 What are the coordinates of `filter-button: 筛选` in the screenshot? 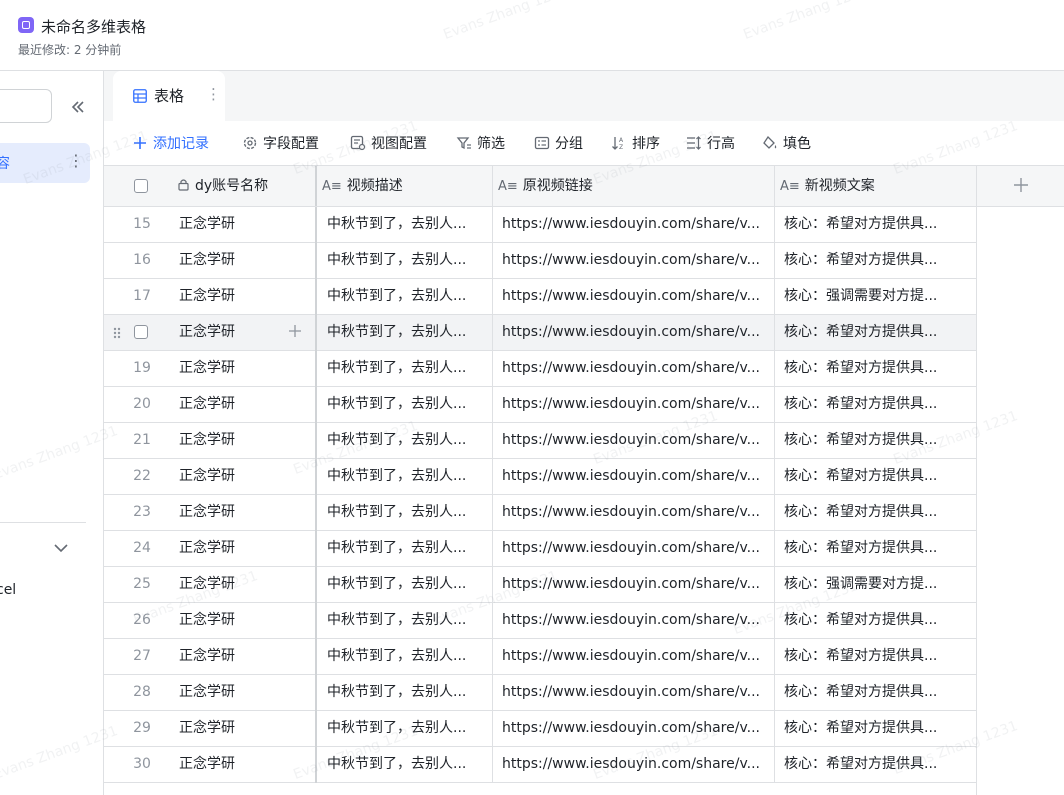 It's located at (480, 143).